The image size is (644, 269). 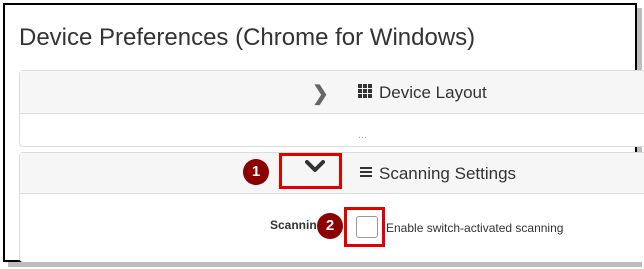 What do you see at coordinates (448, 173) in the screenshot?
I see `scanning-settings-label: Scanning Settings` at bounding box center [448, 173].